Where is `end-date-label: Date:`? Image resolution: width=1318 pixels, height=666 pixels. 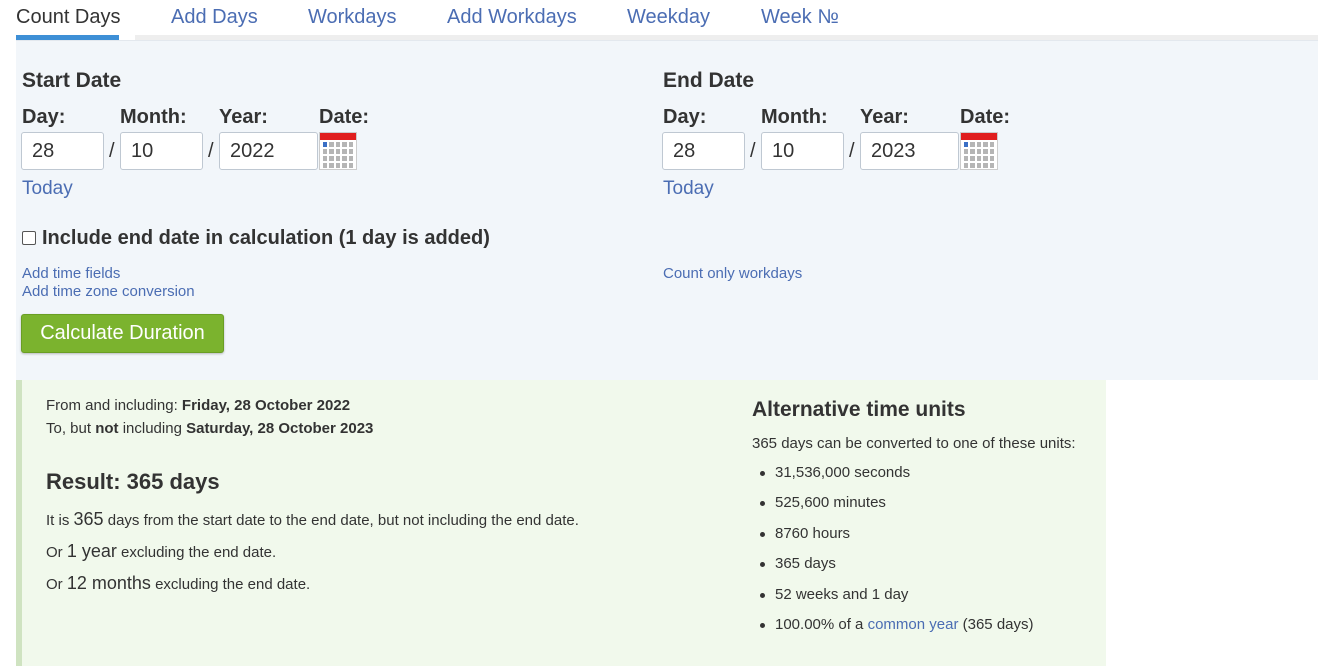 end-date-label: Date: is located at coordinates (985, 117).